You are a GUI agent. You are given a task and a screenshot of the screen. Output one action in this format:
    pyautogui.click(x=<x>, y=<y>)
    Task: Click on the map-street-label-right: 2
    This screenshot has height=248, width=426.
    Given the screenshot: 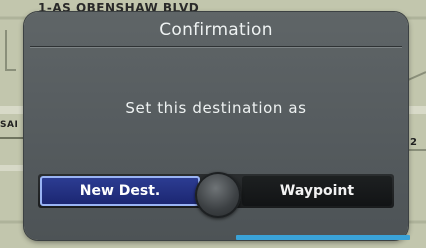 What is the action you would take?
    pyautogui.click(x=413, y=142)
    